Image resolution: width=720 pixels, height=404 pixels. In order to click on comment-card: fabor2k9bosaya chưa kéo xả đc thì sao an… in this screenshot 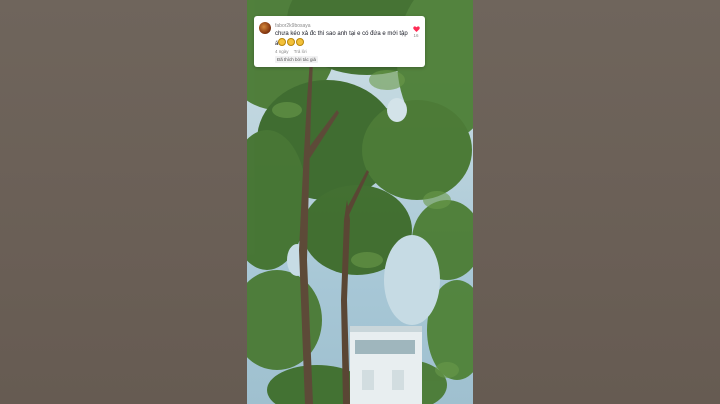, I will do `click(339, 41)`.